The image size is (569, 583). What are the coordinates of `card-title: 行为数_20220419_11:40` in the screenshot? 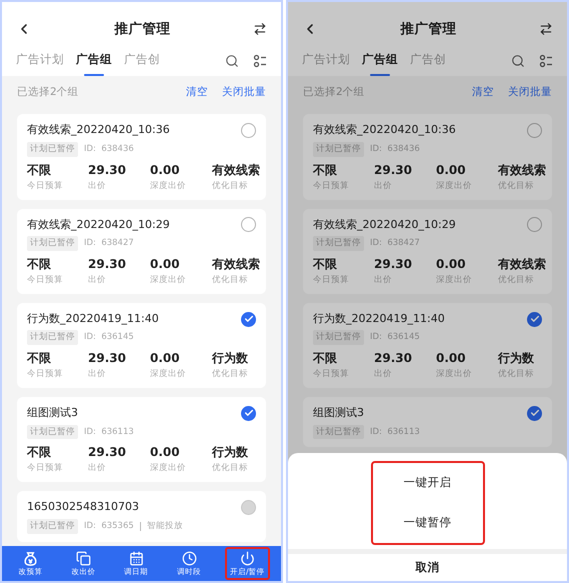 It's located at (93, 318).